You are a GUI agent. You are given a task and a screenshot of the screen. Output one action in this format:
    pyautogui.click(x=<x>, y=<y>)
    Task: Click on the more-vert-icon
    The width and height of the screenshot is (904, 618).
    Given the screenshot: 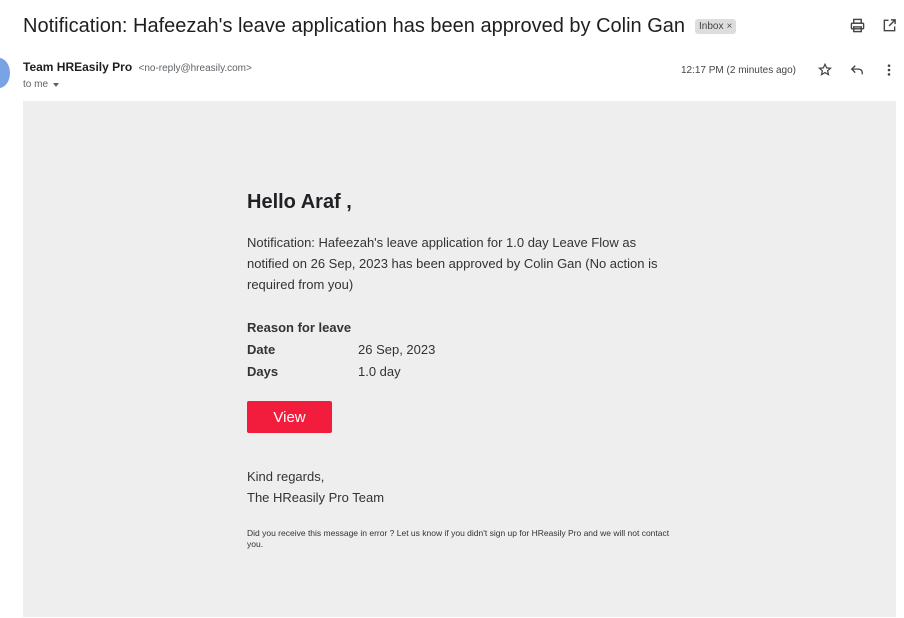 What is the action you would take?
    pyautogui.click(x=889, y=70)
    